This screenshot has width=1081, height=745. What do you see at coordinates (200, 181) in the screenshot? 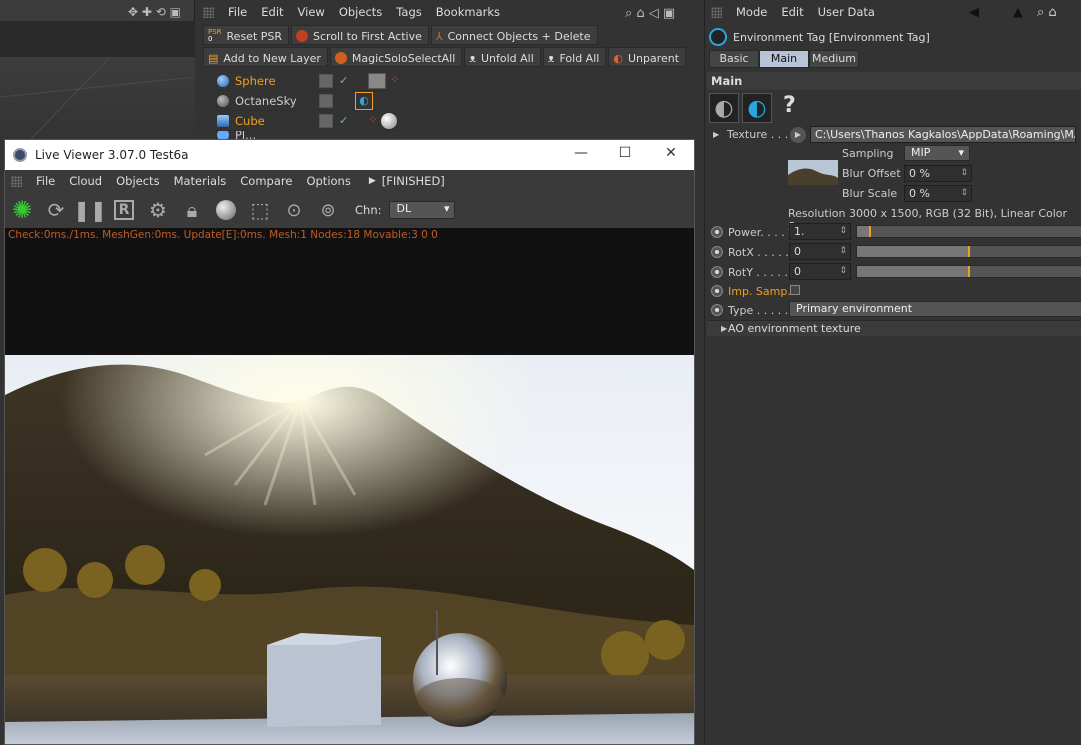
I see `lv-menu-materials: Materials` at bounding box center [200, 181].